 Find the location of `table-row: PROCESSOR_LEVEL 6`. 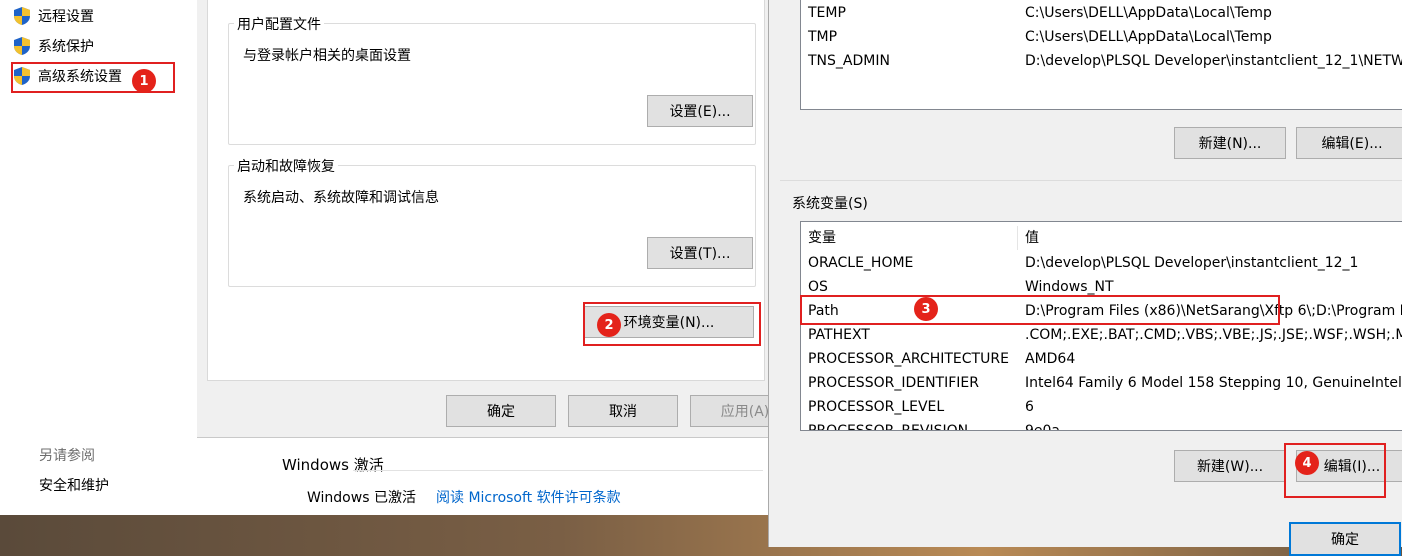

table-row: PROCESSOR_LEVEL 6 is located at coordinates (1101, 407).